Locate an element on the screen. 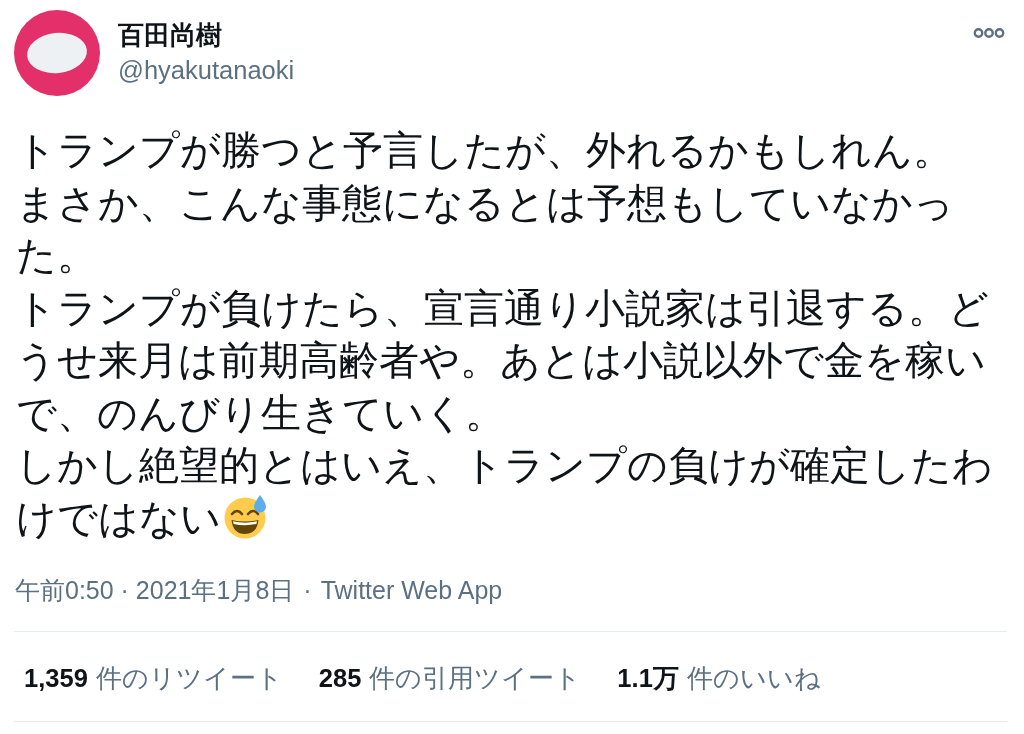 Image resolution: width=1024 pixels, height=734 pixels. stat-link: 1,359 件のリツイート is located at coordinates (153, 678).